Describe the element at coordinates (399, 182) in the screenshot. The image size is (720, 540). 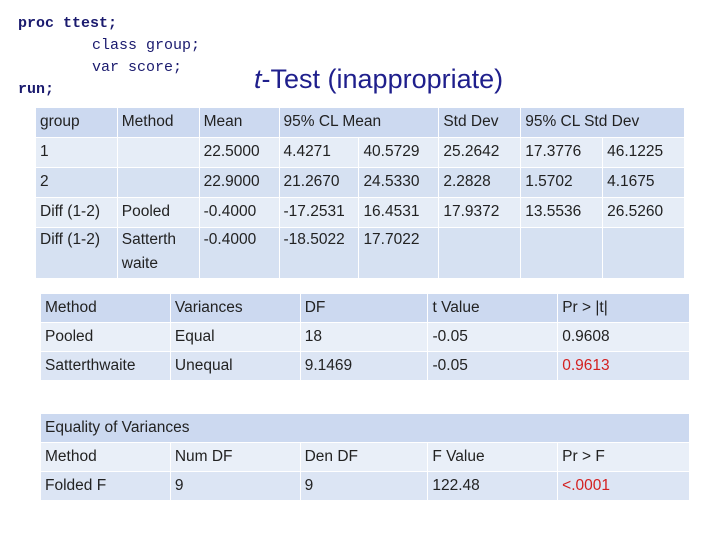
I see `cell: 24.5330` at that location.